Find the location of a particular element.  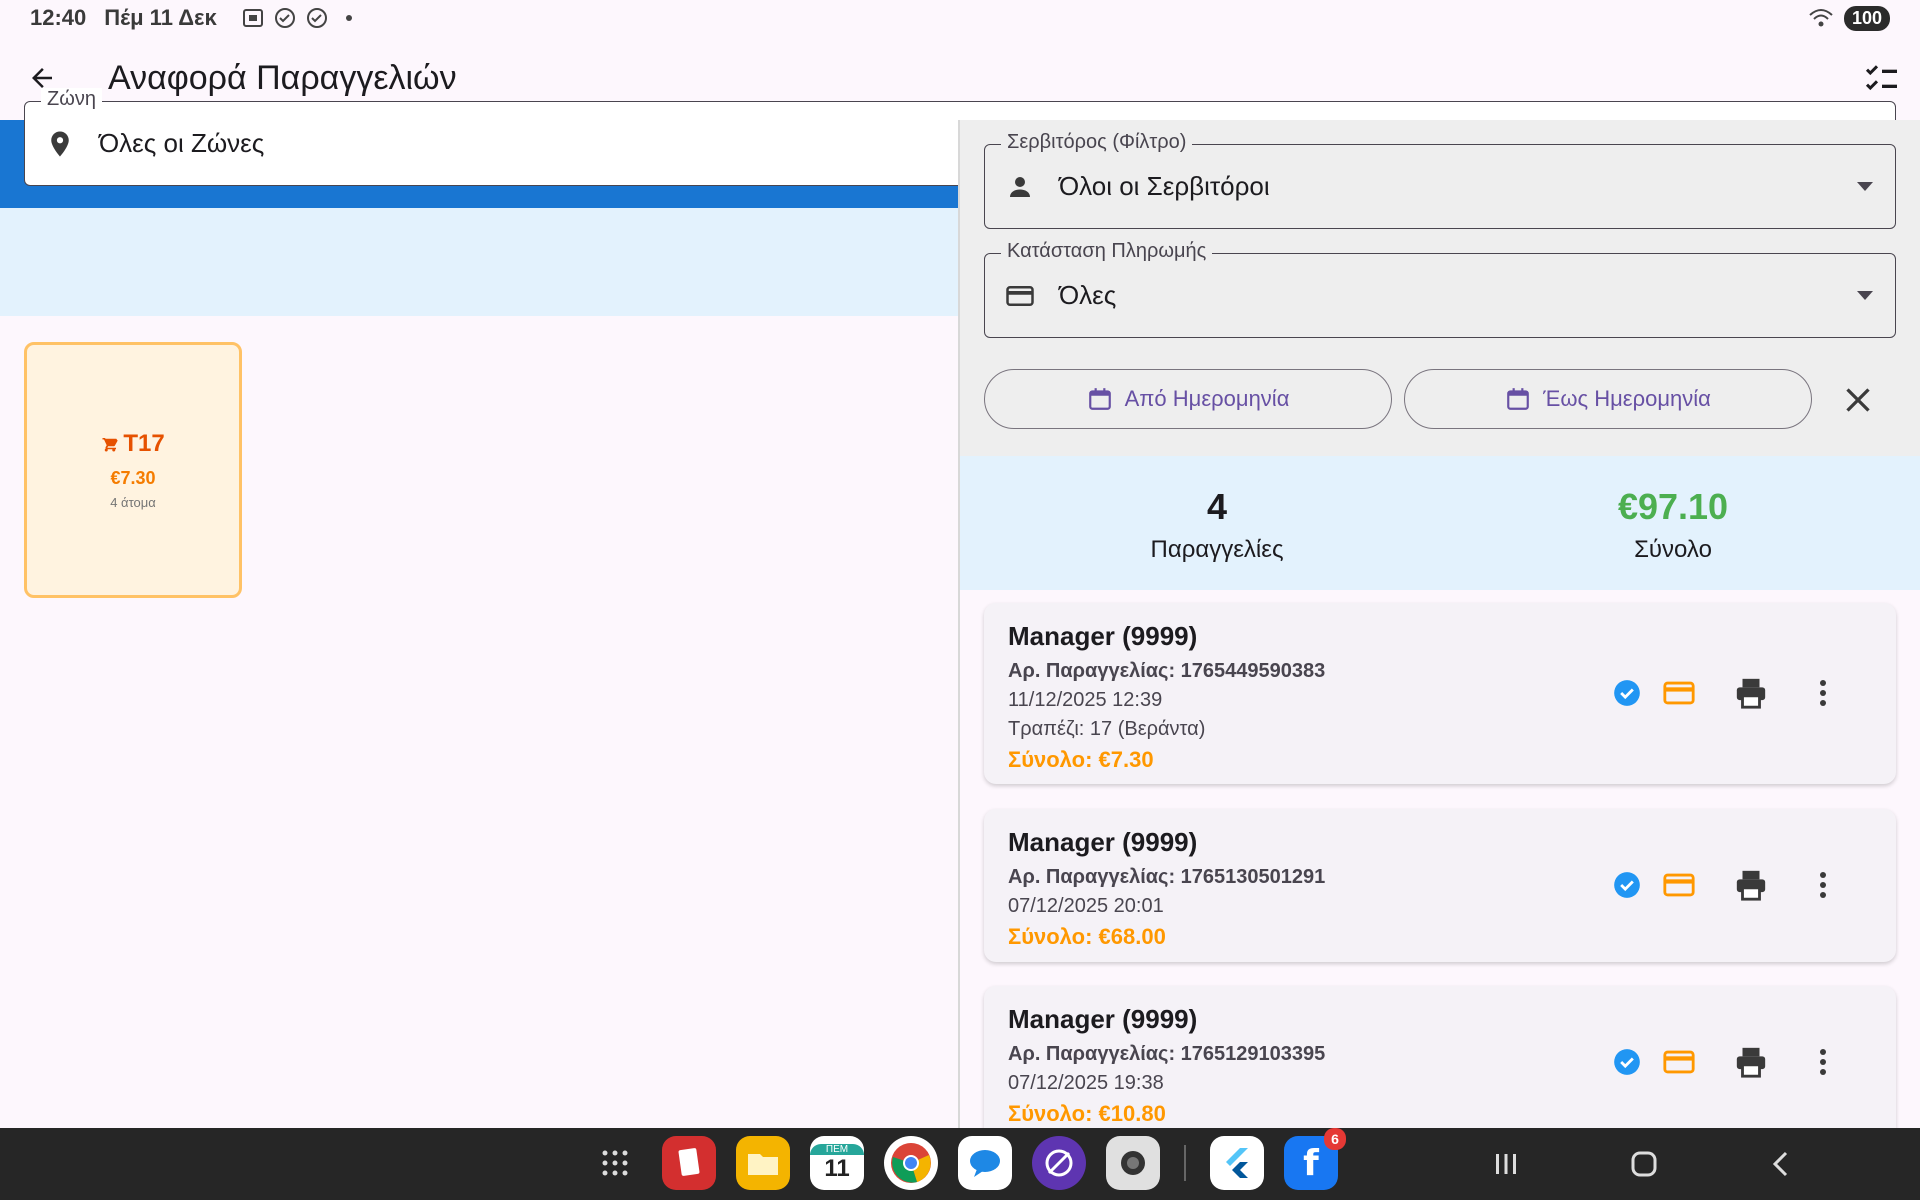

status-bar: 12:40 Πέμ 11 Δεκ 100 is located at coordinates (960, 18).